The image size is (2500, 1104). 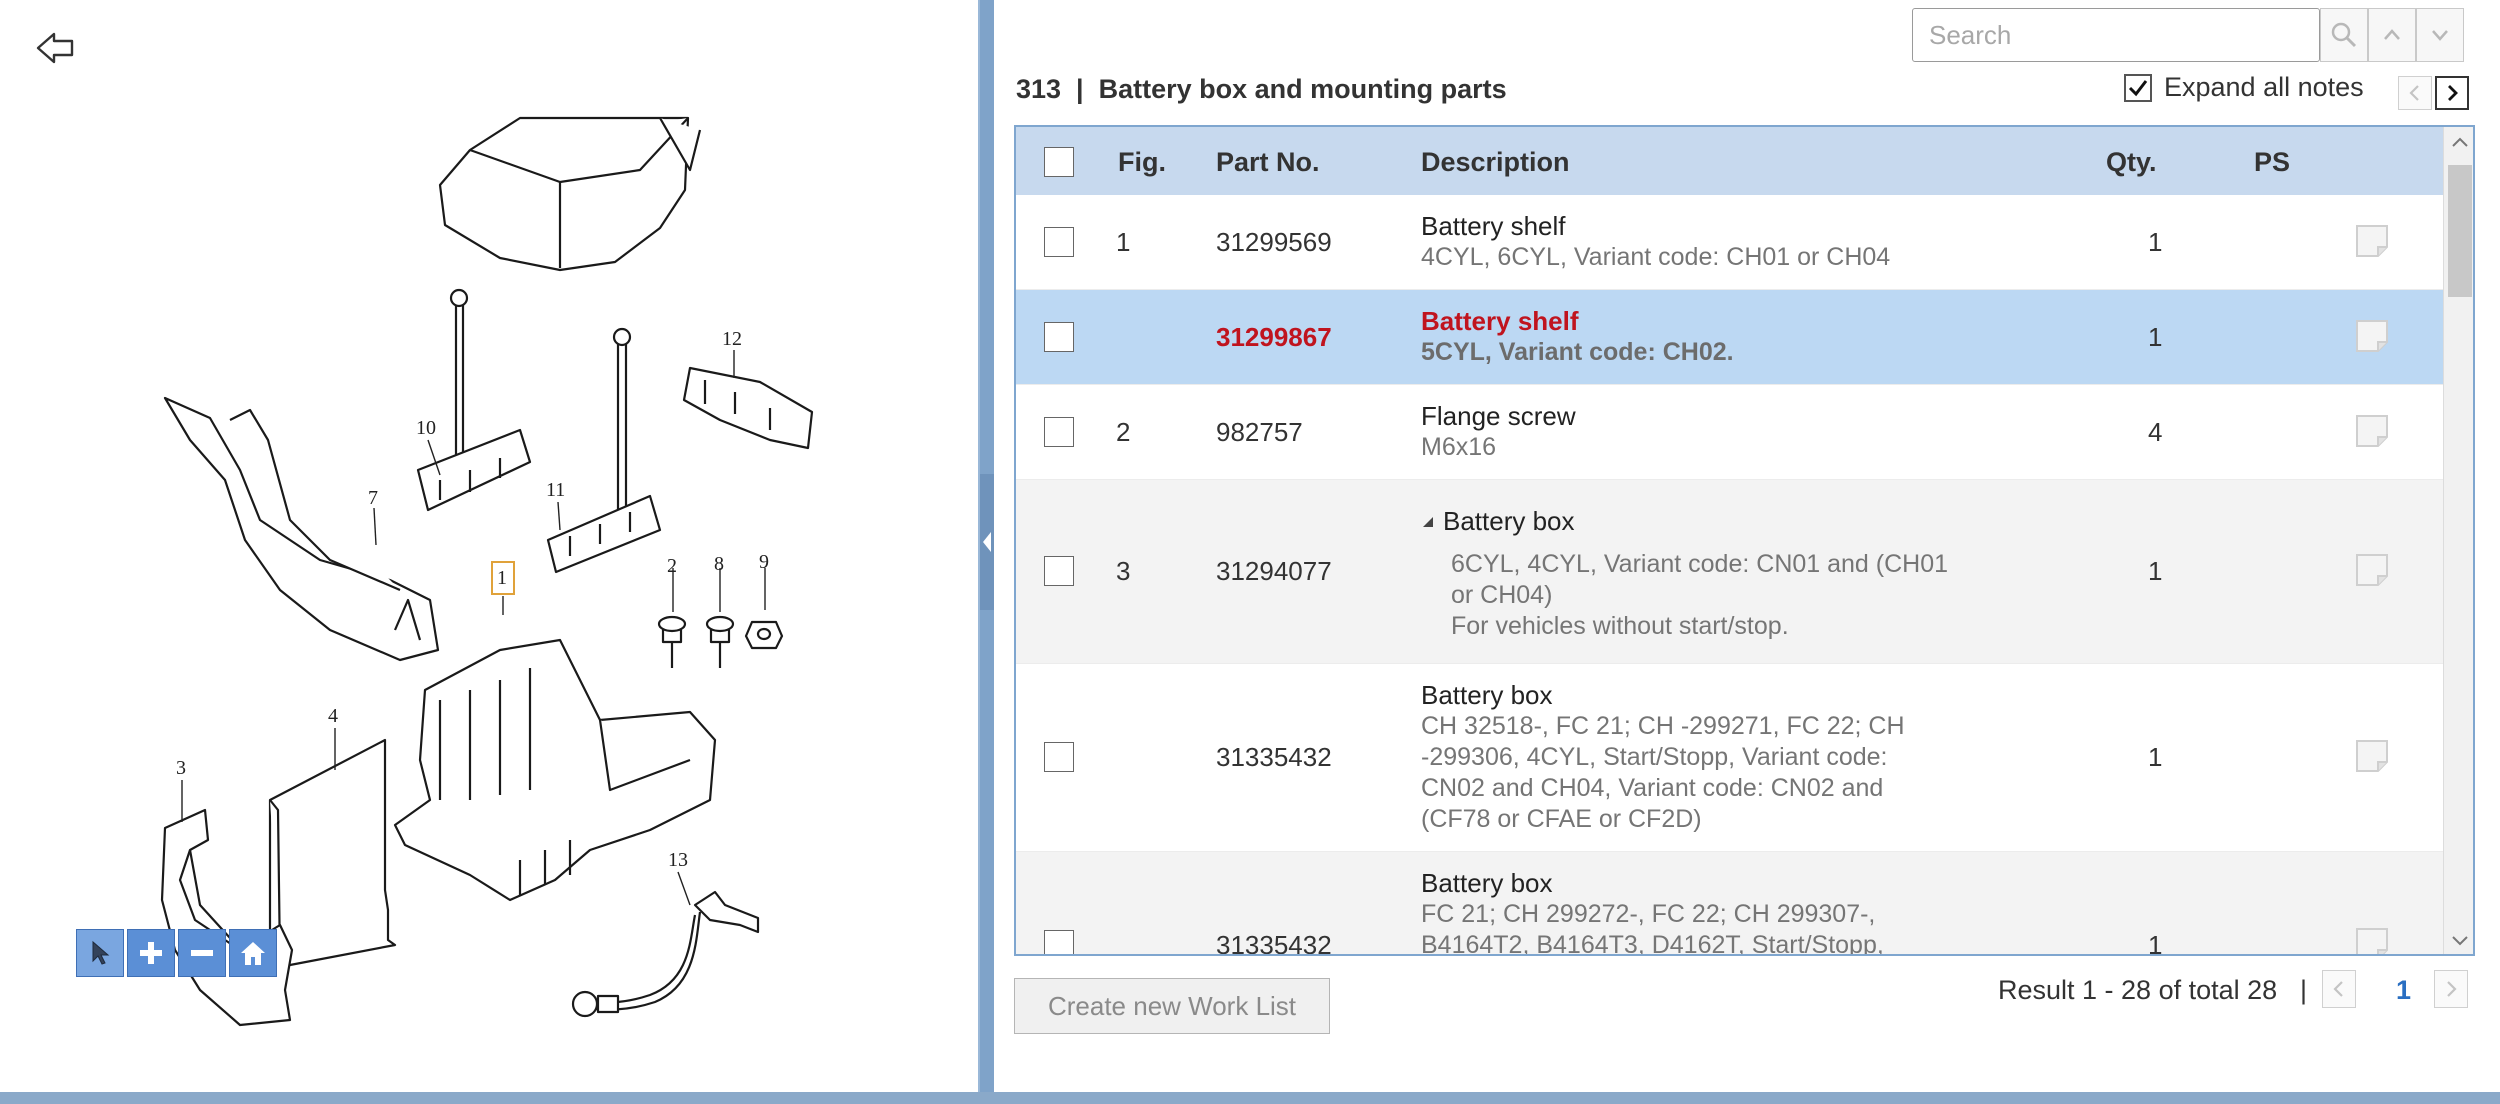 What do you see at coordinates (1268, 162) in the screenshot?
I see `column-header-part-no: Part No.` at bounding box center [1268, 162].